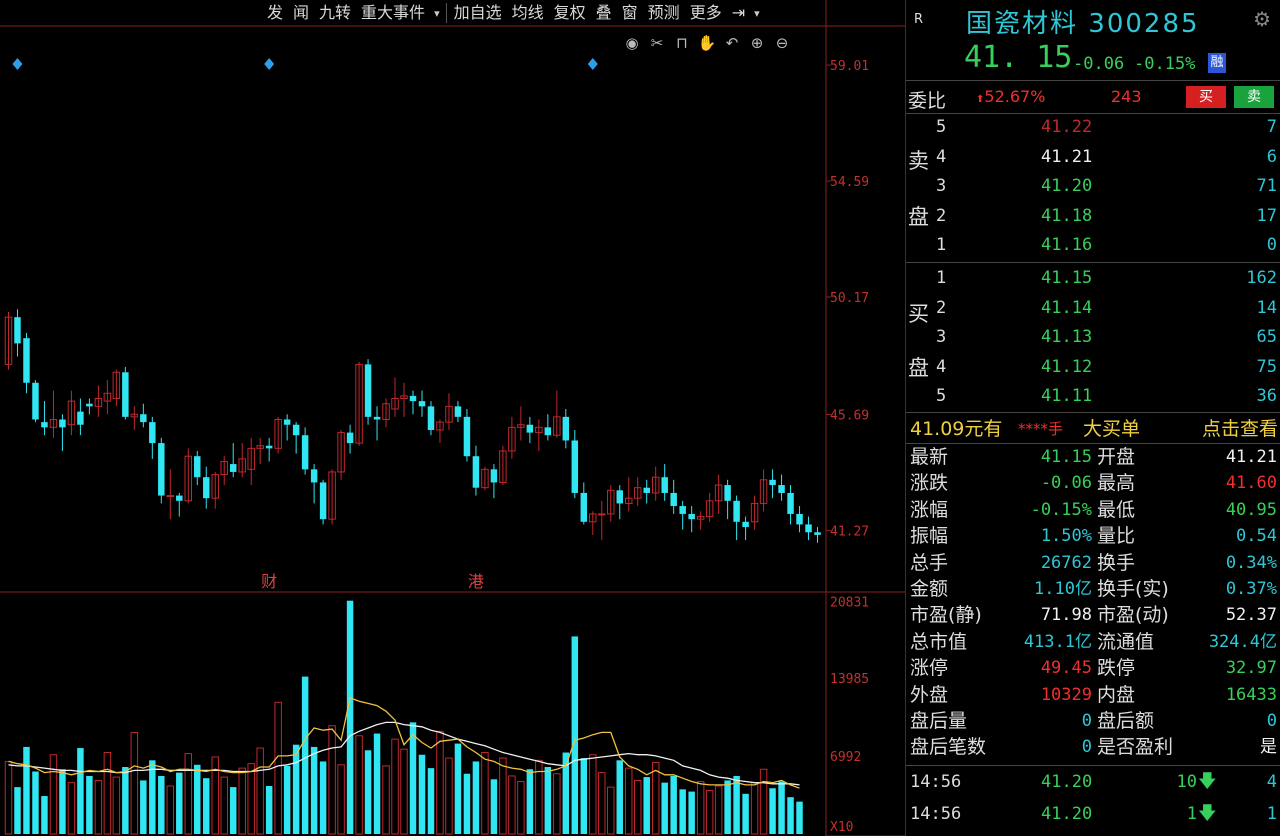  What do you see at coordinates (941, 245) in the screenshot?
I see `order-level: 1` at bounding box center [941, 245].